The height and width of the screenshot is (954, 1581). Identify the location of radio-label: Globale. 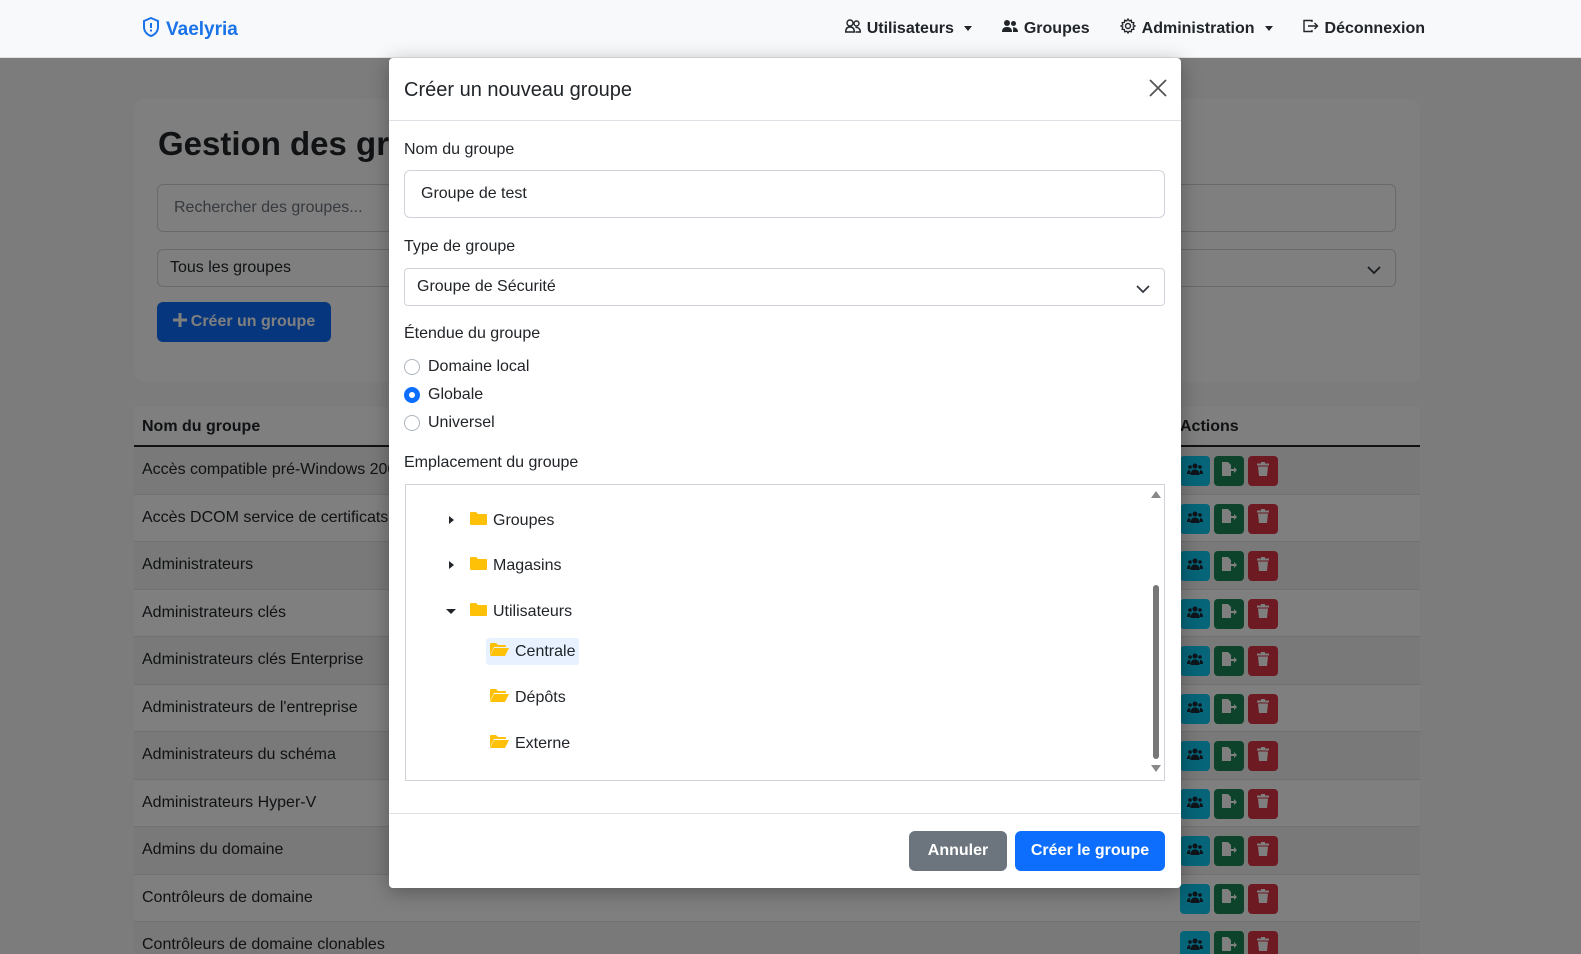
(456, 394).